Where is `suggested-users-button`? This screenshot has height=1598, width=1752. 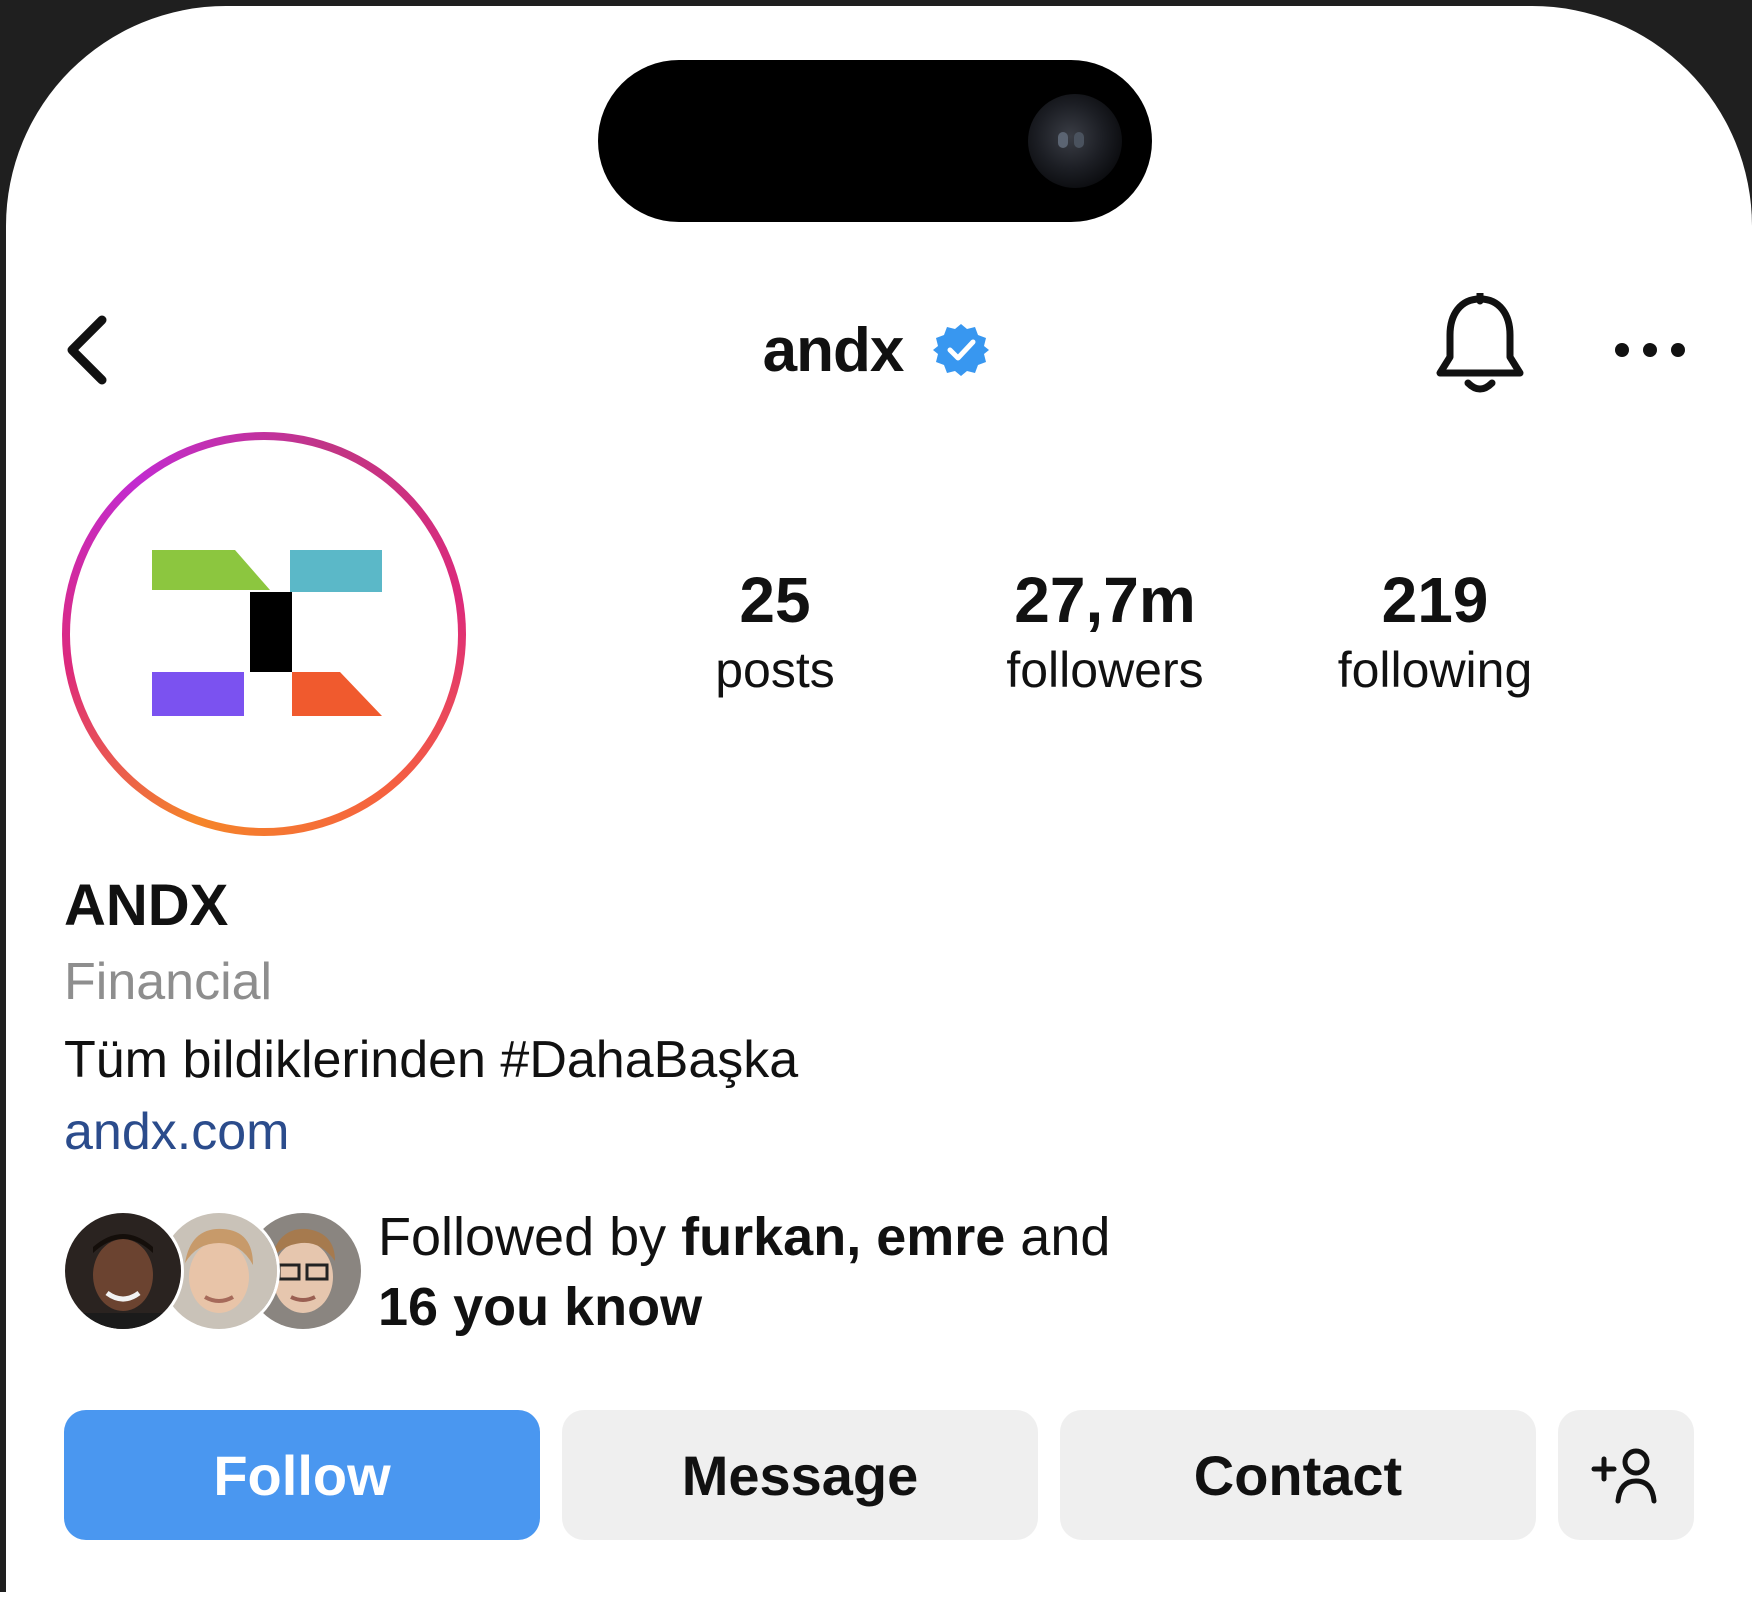 suggested-users-button is located at coordinates (1626, 1475).